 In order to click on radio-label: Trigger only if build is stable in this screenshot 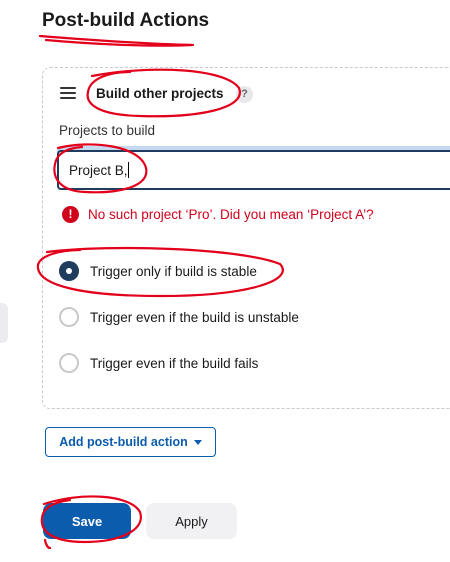, I will do `click(173, 271)`.